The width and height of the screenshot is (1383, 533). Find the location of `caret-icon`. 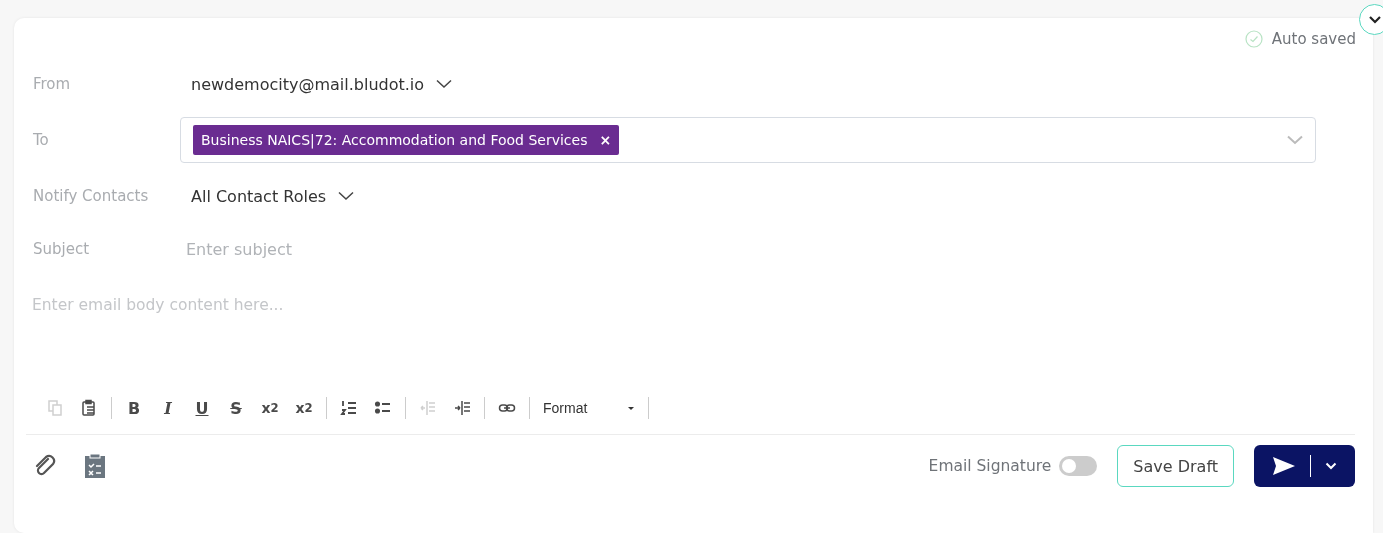

caret-icon is located at coordinates (631, 408).